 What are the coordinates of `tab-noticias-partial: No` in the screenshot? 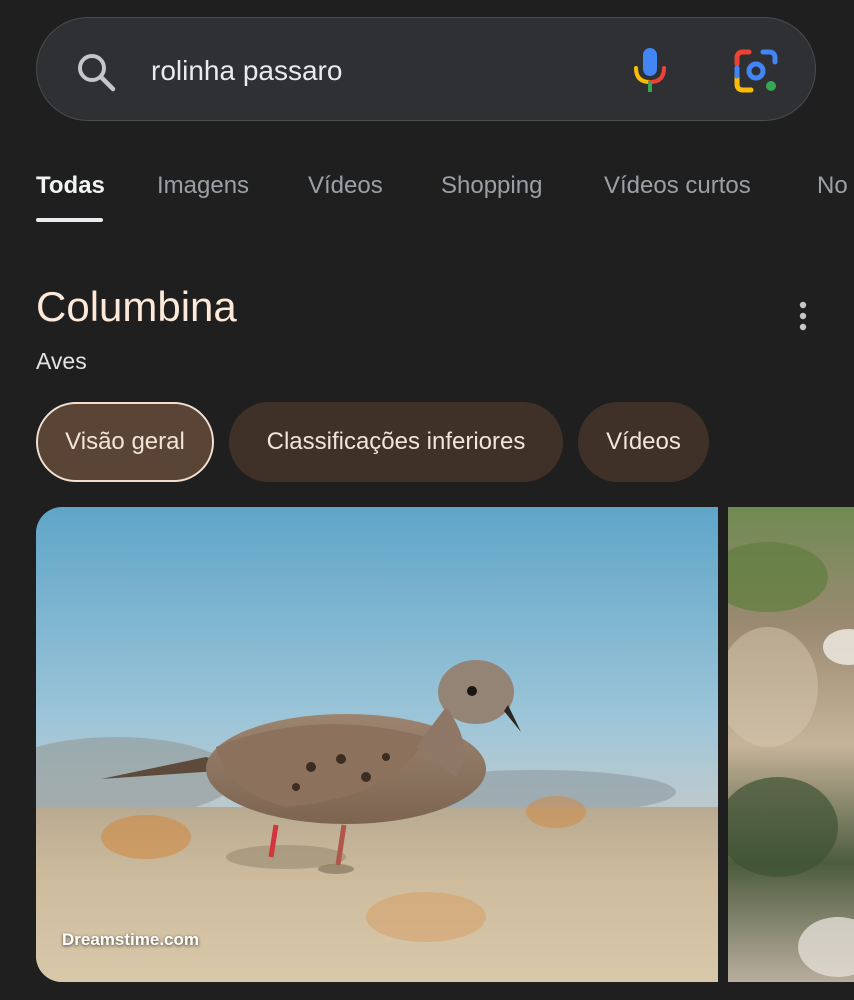 It's located at (832, 186).